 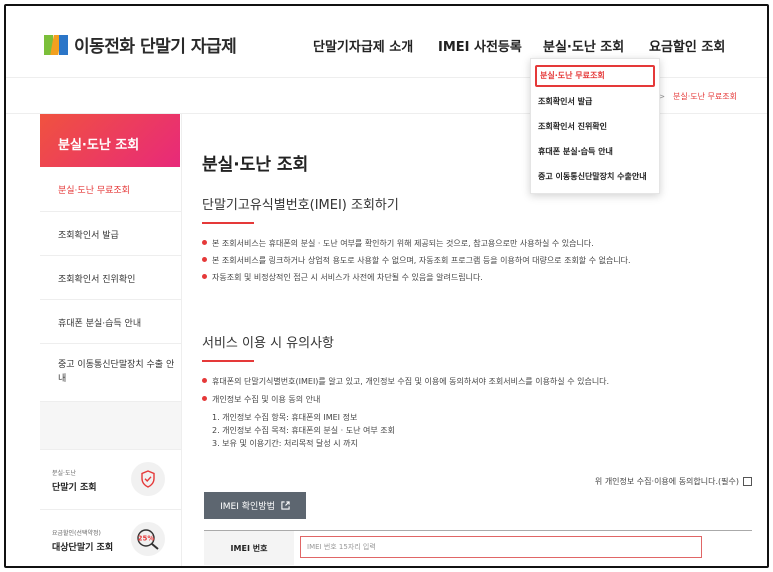 What do you see at coordinates (110, 480) in the screenshot?
I see `sidebar-card-device-lookup: 분실·도난 단말기 조회` at bounding box center [110, 480].